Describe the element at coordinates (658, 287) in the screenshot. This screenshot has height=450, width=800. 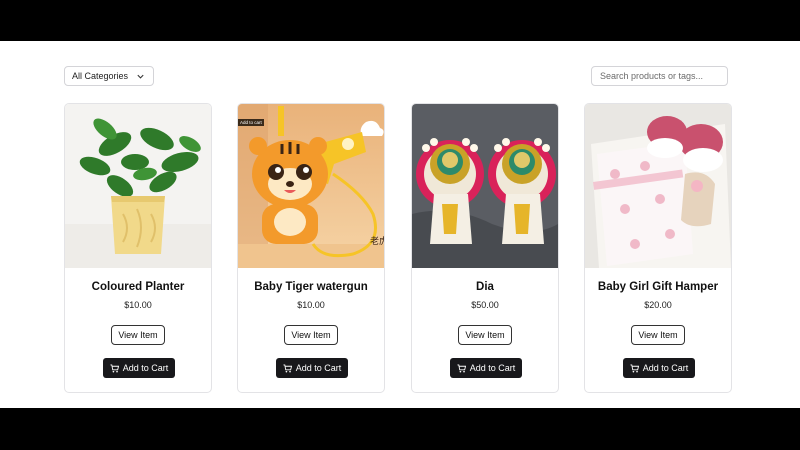
I see `product-name: Baby Girl Gift Hamper` at that location.